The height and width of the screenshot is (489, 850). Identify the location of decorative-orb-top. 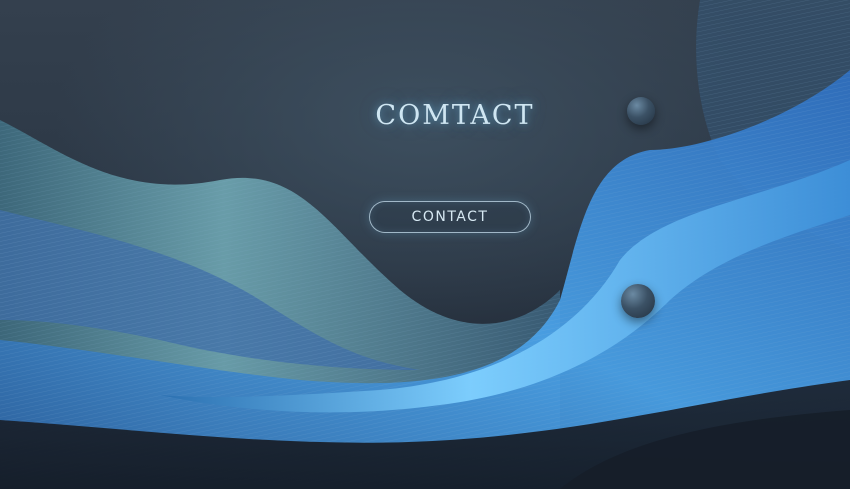
(641, 111).